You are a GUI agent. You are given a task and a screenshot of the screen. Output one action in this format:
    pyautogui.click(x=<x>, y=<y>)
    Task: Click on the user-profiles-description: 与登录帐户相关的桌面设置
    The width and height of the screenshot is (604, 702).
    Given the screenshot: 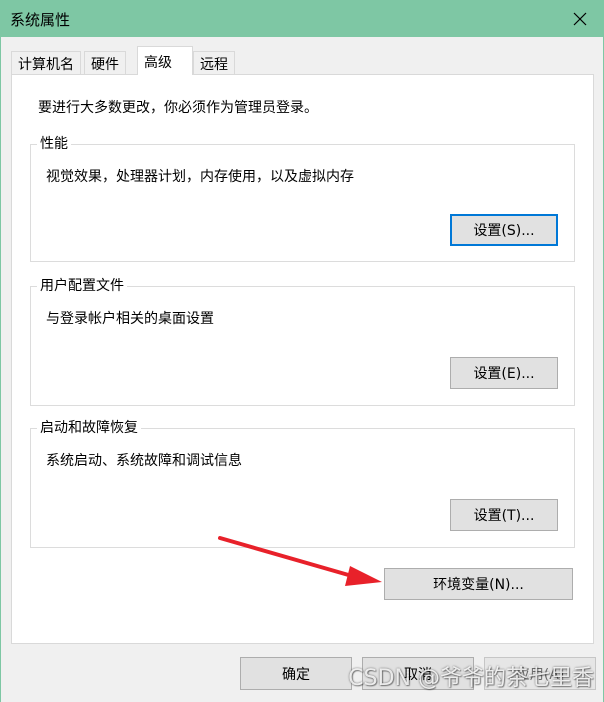 What is the action you would take?
    pyautogui.click(x=130, y=319)
    